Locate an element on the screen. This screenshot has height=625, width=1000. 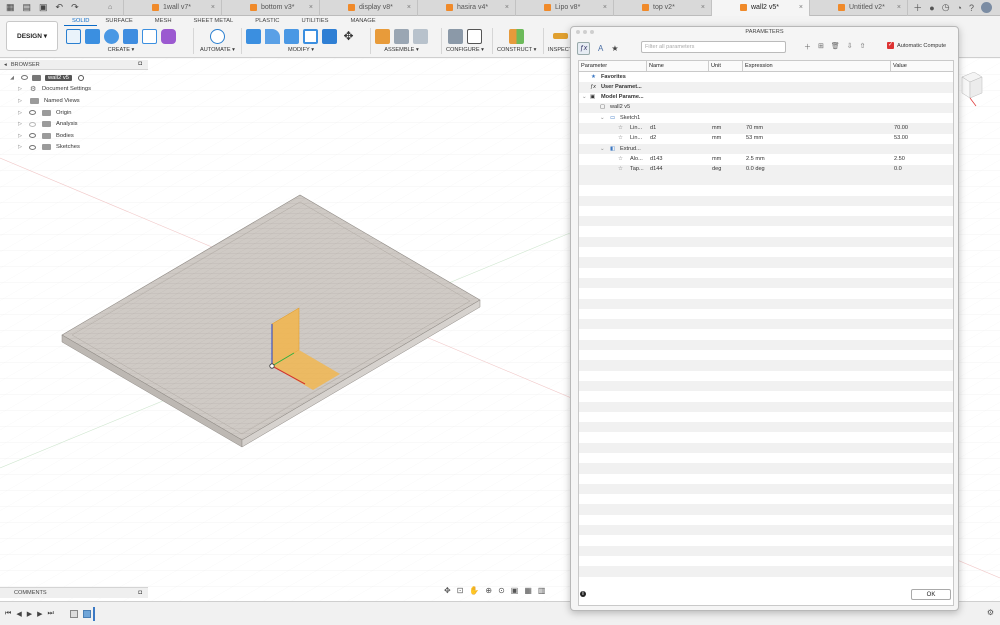
collapse-icon: ◂ is located at coordinates (5, 65).